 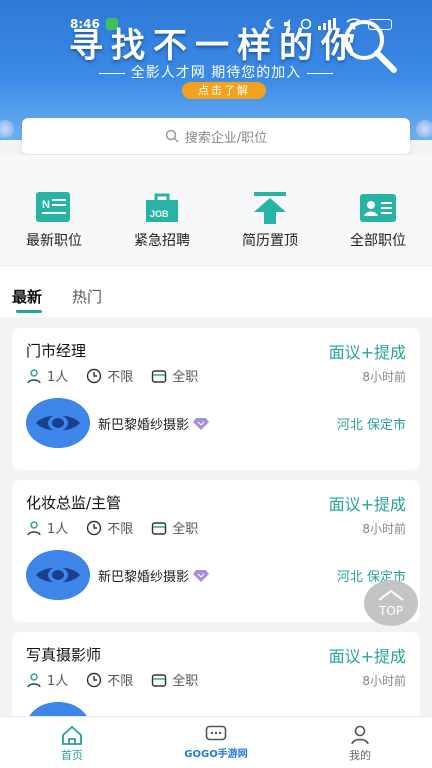 What do you see at coordinates (53, 207) in the screenshot?
I see `new-jobs-icon: N` at bounding box center [53, 207].